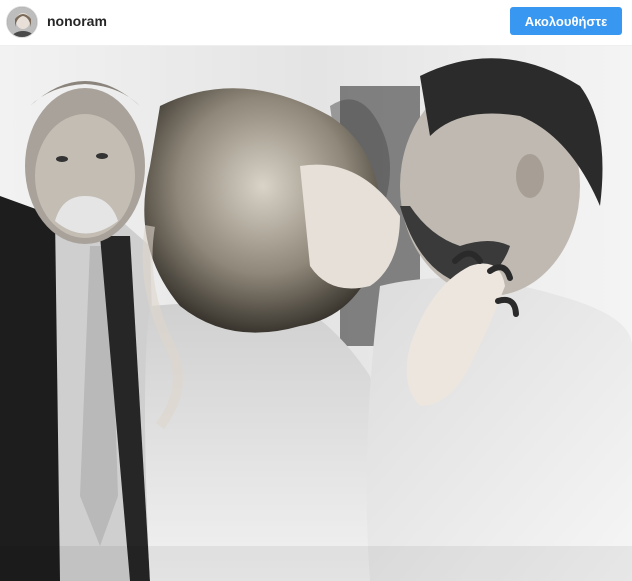  I want to click on user-avatar, so click(22, 22).